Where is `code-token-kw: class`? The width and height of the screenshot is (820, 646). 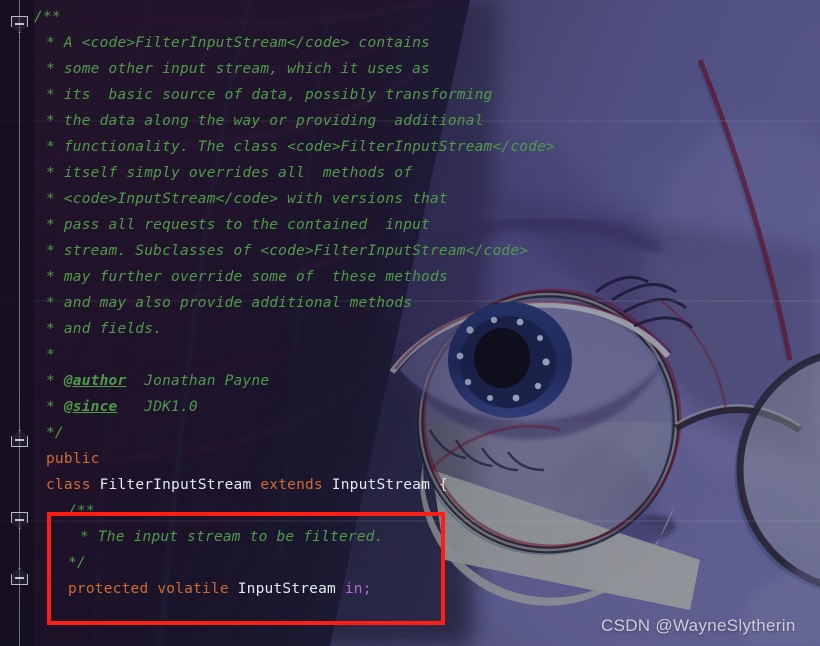
code-token-kw: class is located at coordinates (68, 485).